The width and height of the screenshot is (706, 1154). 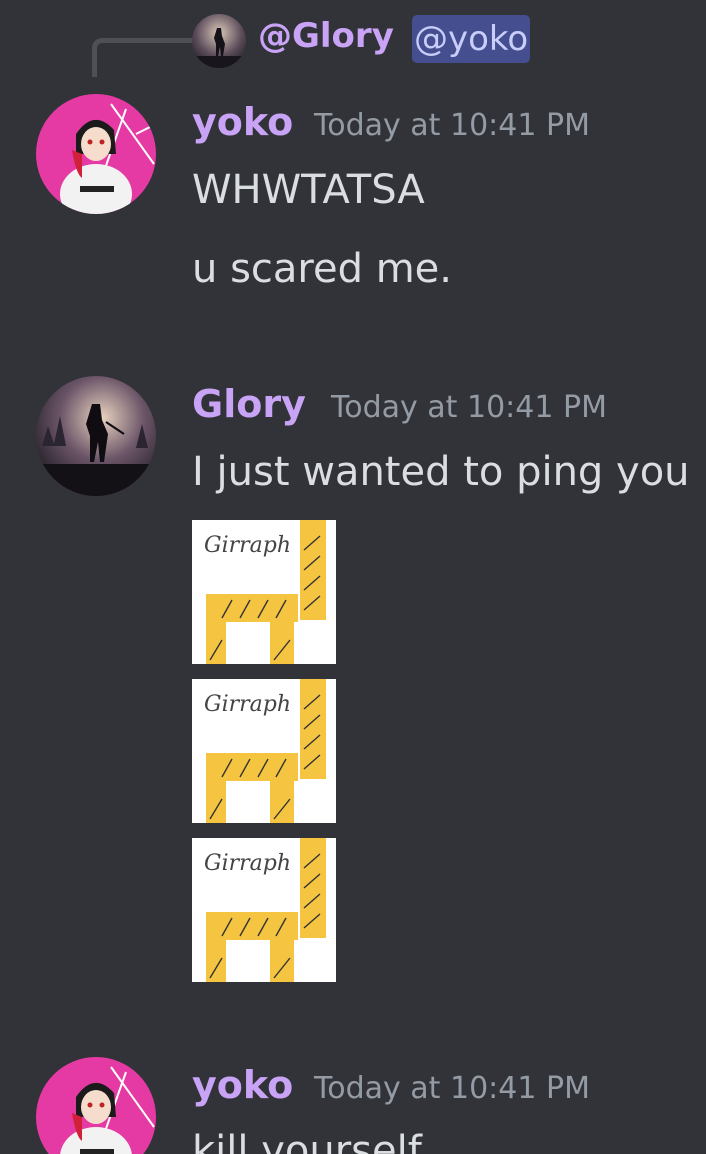 What do you see at coordinates (308, 190) in the screenshot?
I see `message-text: WHWTATSA` at bounding box center [308, 190].